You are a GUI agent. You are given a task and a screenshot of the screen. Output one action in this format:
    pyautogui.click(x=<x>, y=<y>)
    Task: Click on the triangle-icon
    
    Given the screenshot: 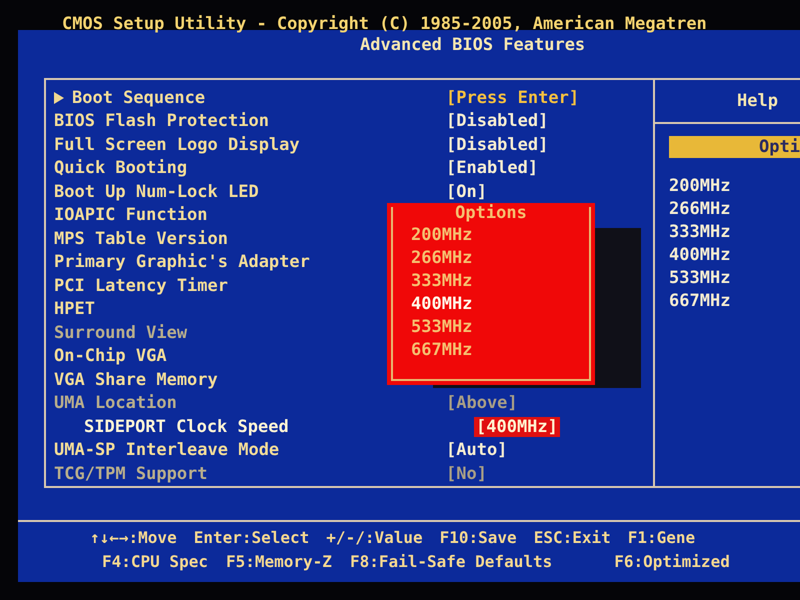 What is the action you would take?
    pyautogui.click(x=59, y=98)
    